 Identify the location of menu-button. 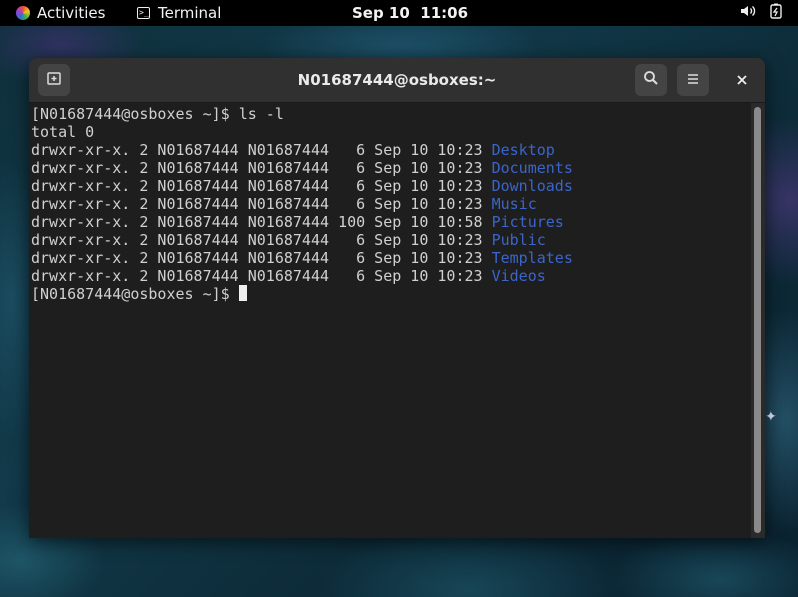
(693, 80).